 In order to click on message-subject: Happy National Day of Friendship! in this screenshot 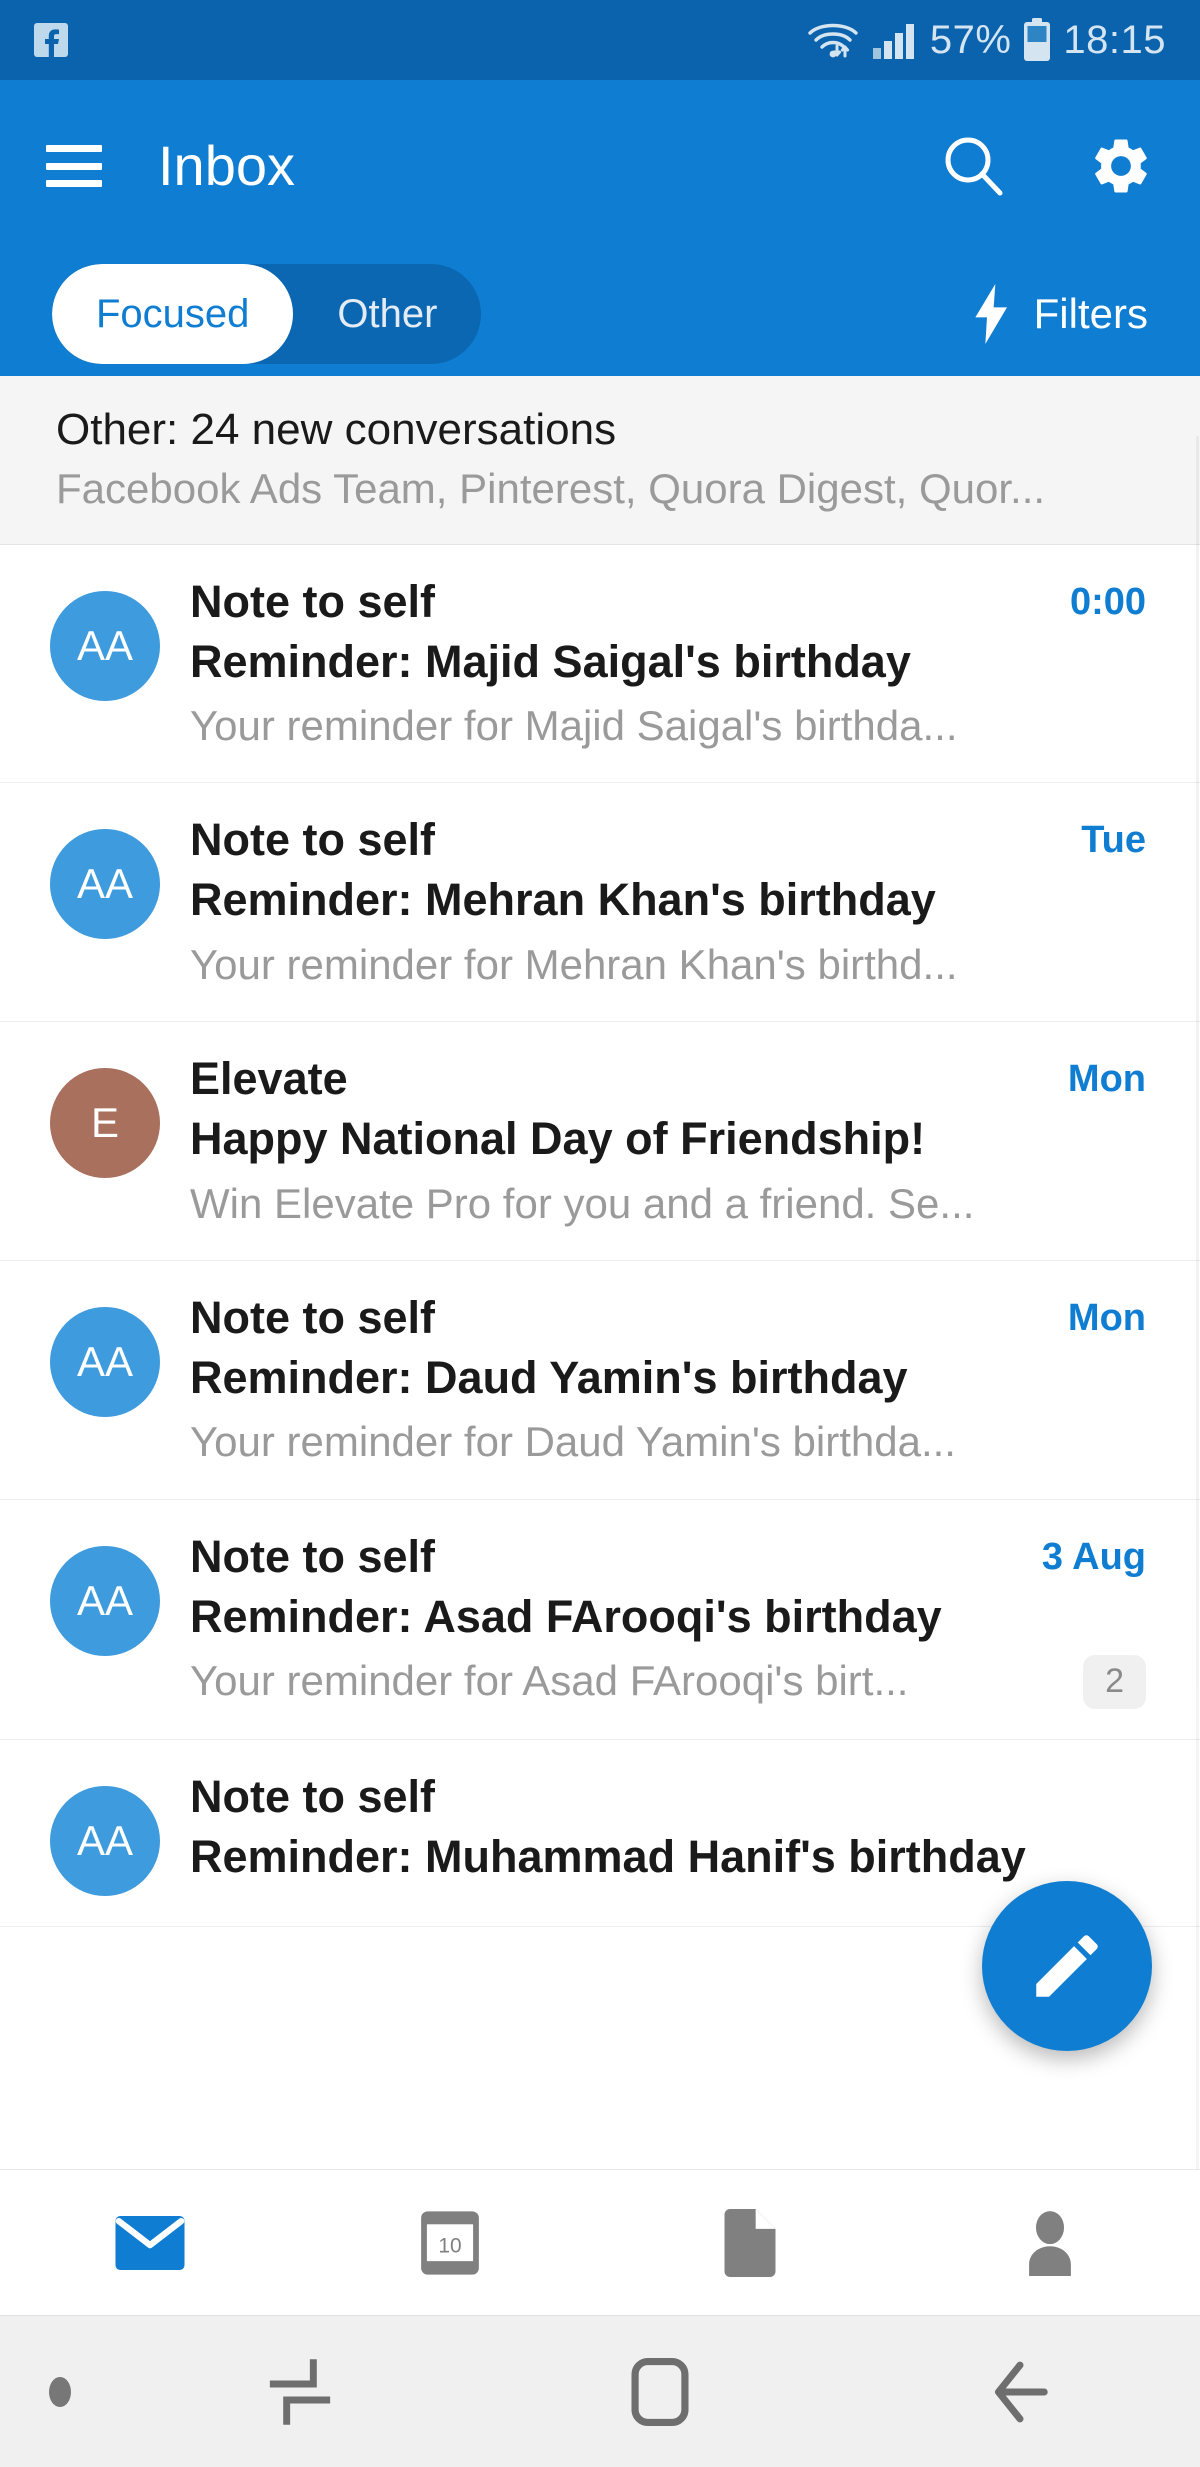, I will do `click(558, 1139)`.